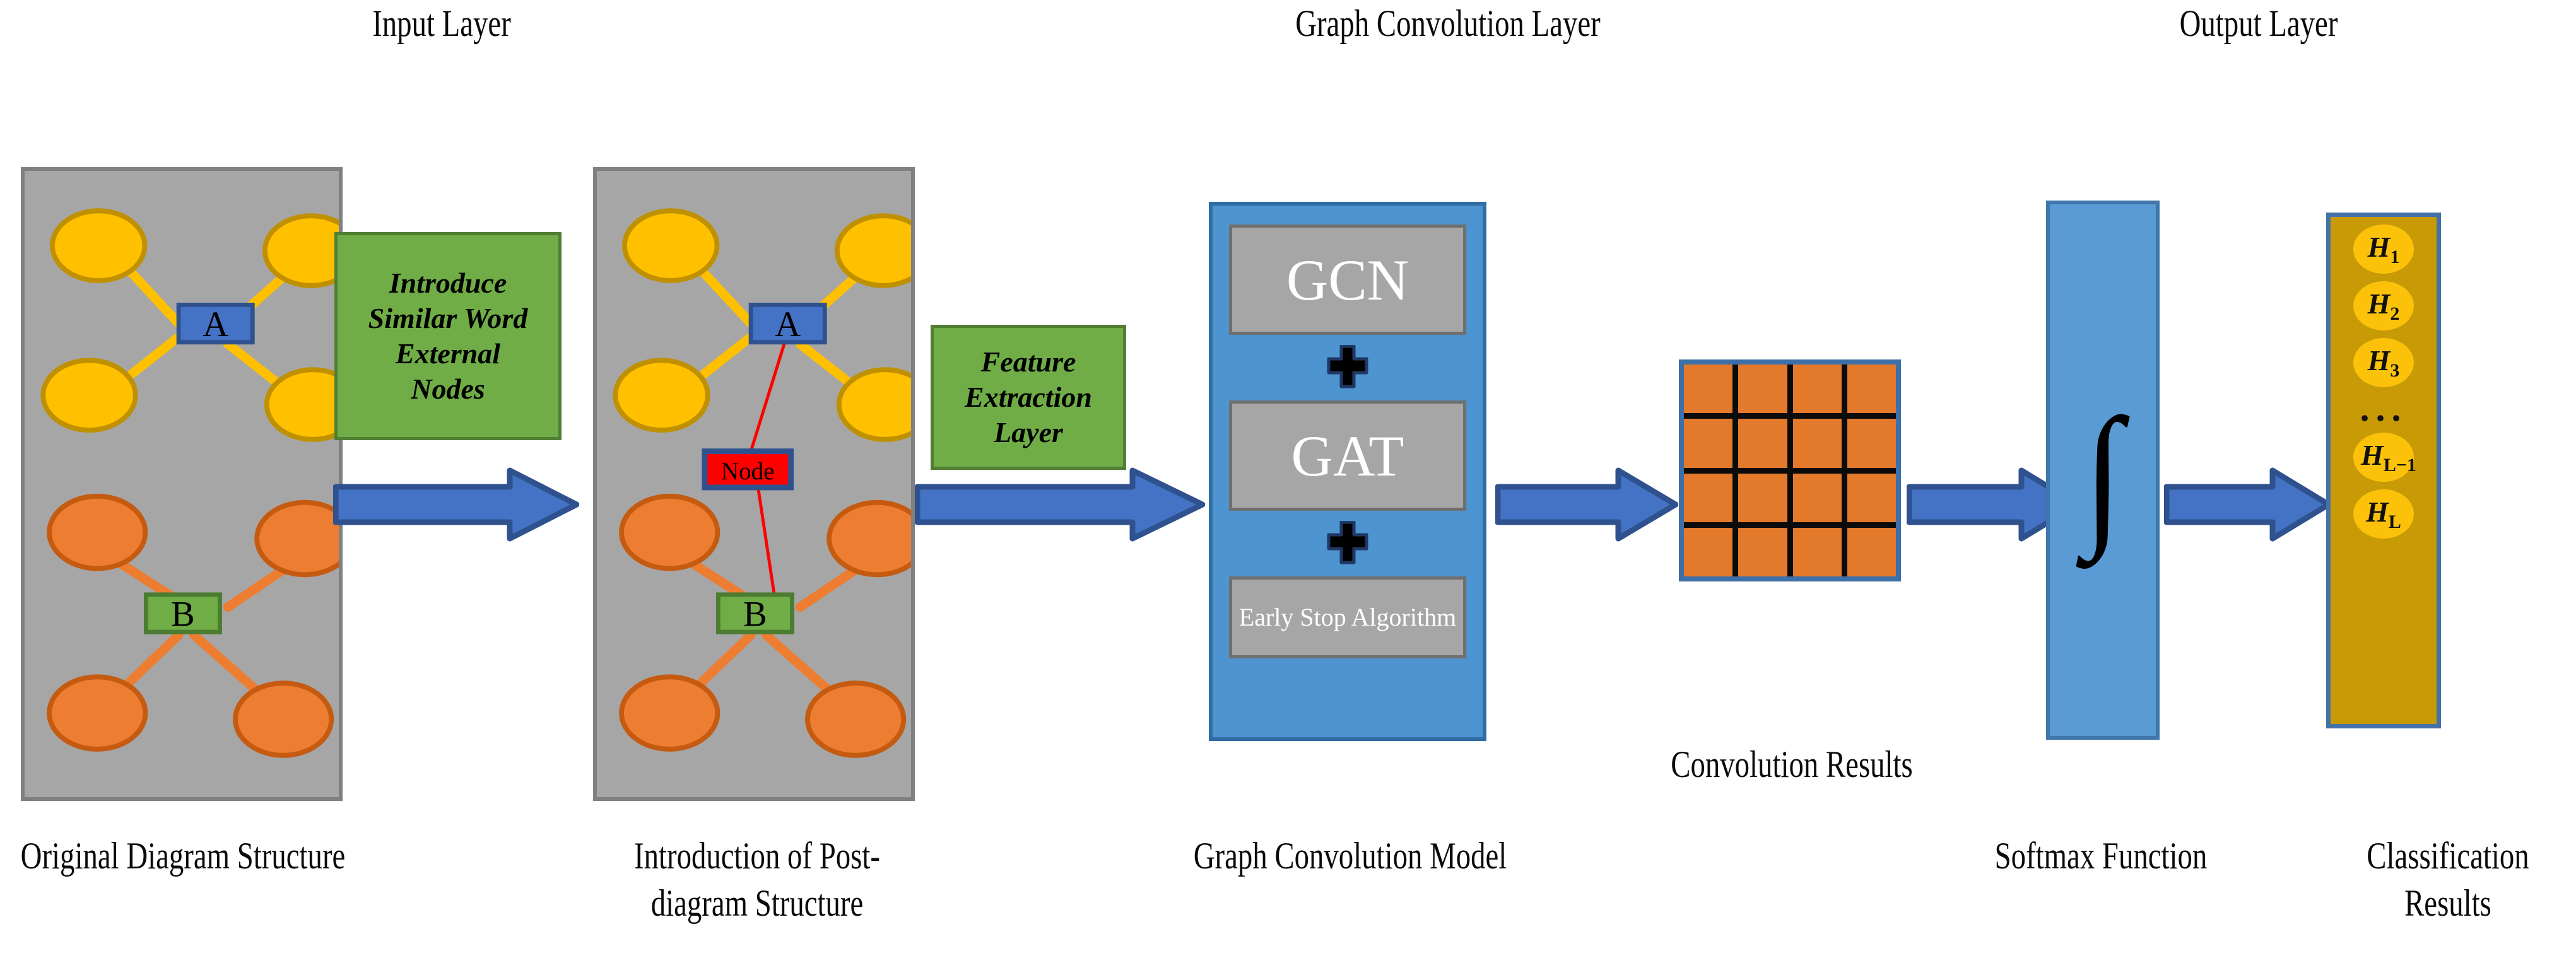 This screenshot has height=963, width=2576. I want to click on caption-classification-results: Classification Results, so click(2448, 879).